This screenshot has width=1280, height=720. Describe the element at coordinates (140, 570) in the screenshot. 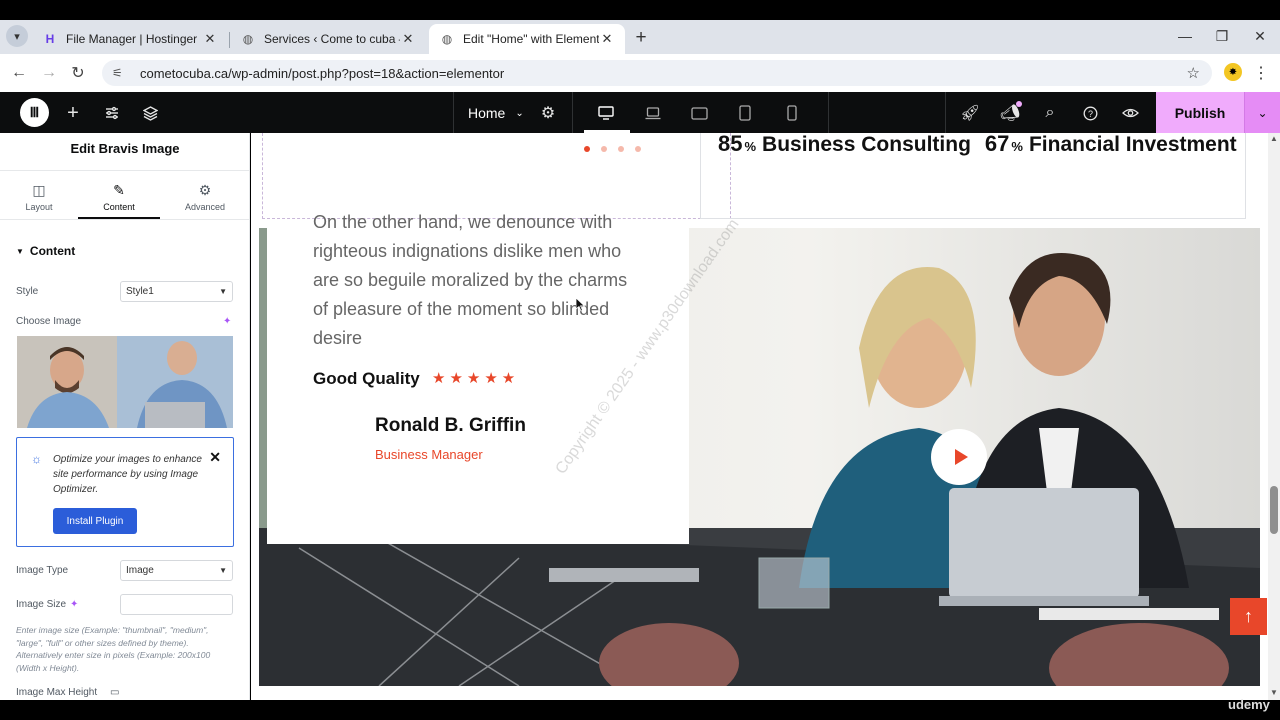

I see `image-type-value: Image` at that location.